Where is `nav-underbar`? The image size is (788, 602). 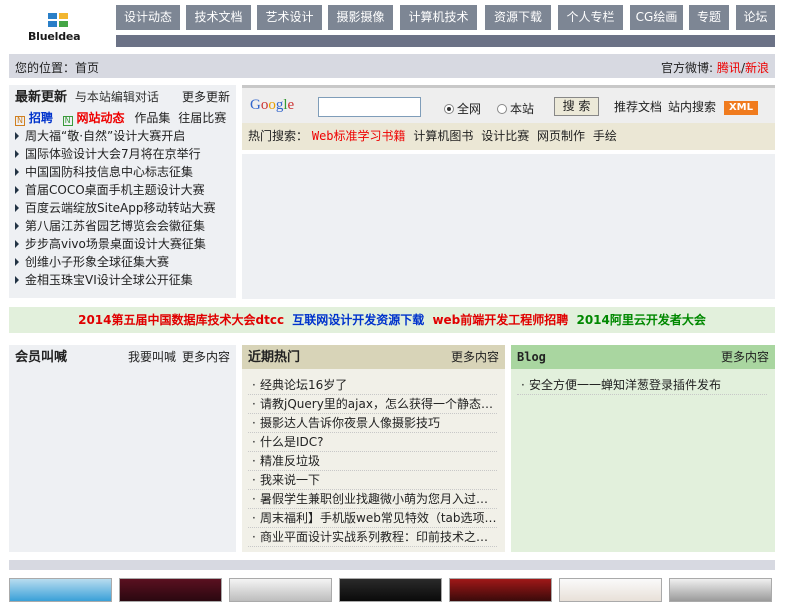 nav-underbar is located at coordinates (445, 41).